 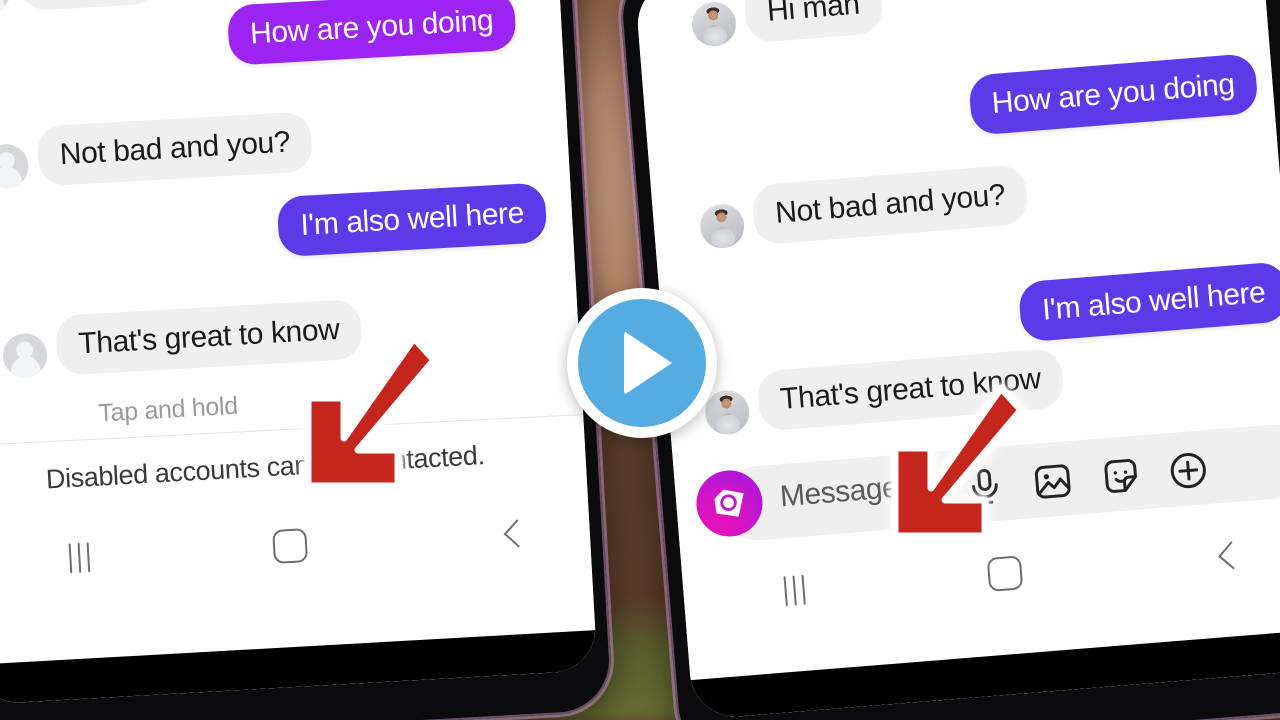 I want to click on right-screen-bottom-bezel, so click(x=985, y=672).